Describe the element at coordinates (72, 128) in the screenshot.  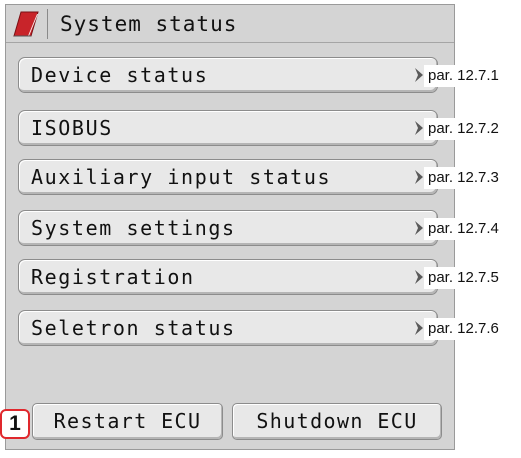
I see `menu-item-label: ISOBUS` at that location.